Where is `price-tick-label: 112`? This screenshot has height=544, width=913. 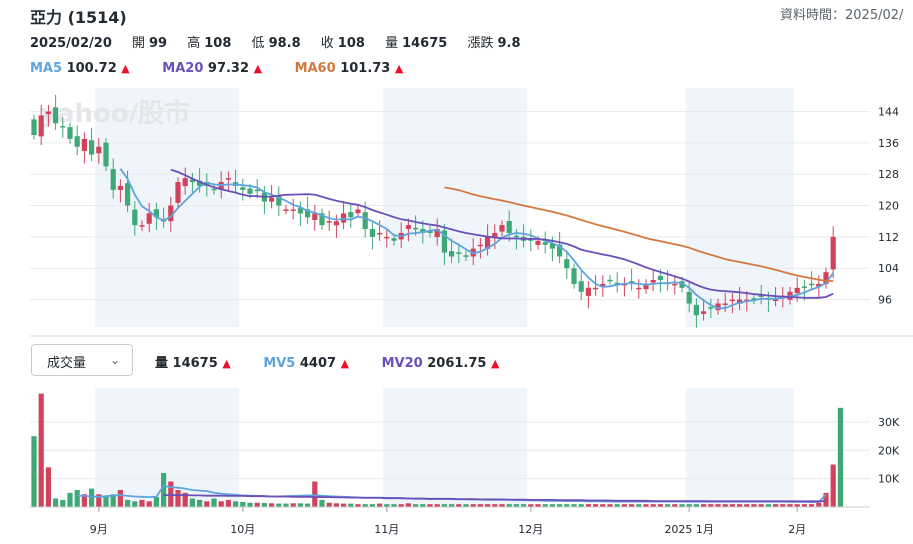
price-tick-label: 112 is located at coordinates (888, 237).